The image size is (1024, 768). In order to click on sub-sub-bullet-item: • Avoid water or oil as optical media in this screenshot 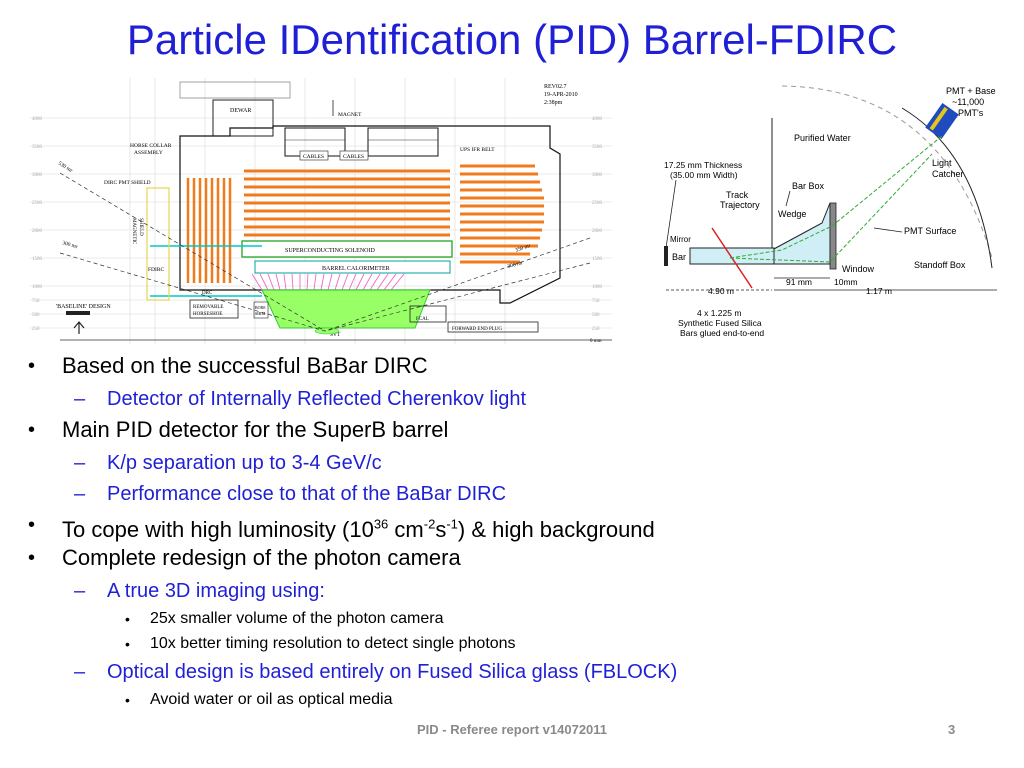, I will do `click(517, 701)`.